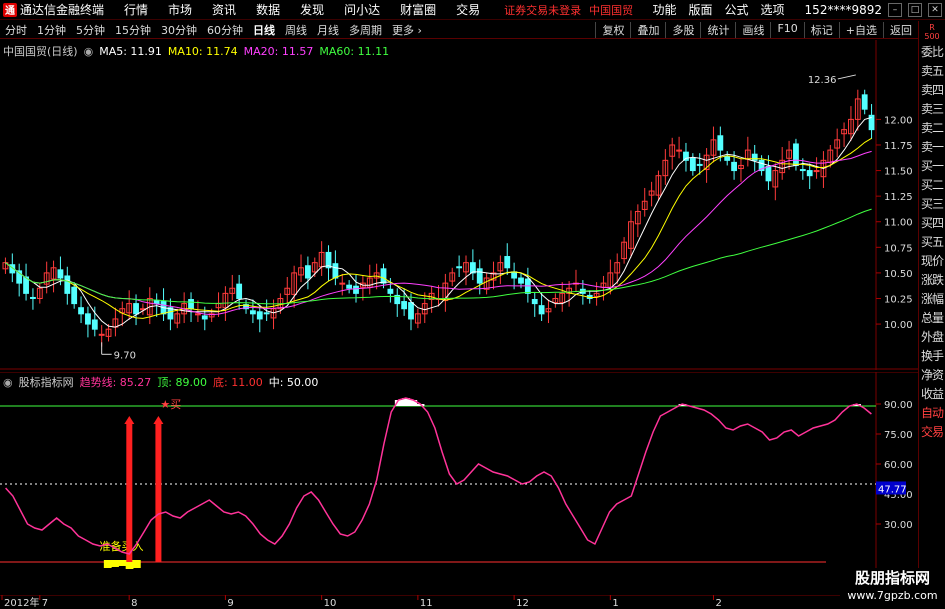 This screenshot has height=609, width=945. What do you see at coordinates (737, 9) in the screenshot?
I see `menu-item-formula: 公式` at bounding box center [737, 9].